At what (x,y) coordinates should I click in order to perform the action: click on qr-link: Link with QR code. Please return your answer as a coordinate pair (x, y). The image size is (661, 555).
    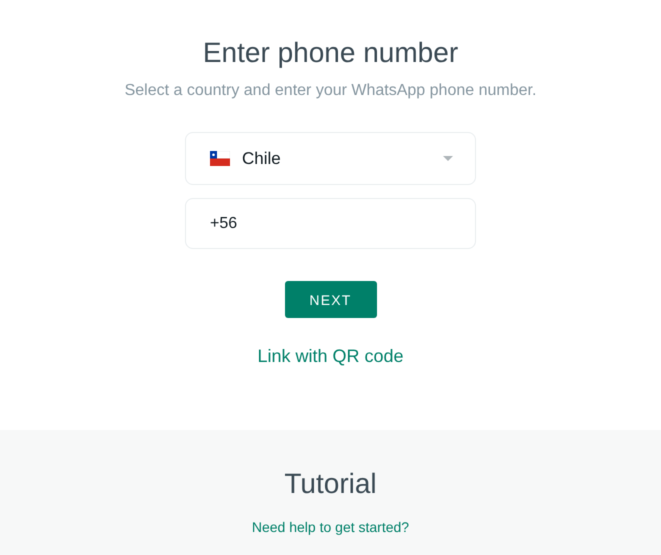
    Looking at the image, I should click on (330, 356).